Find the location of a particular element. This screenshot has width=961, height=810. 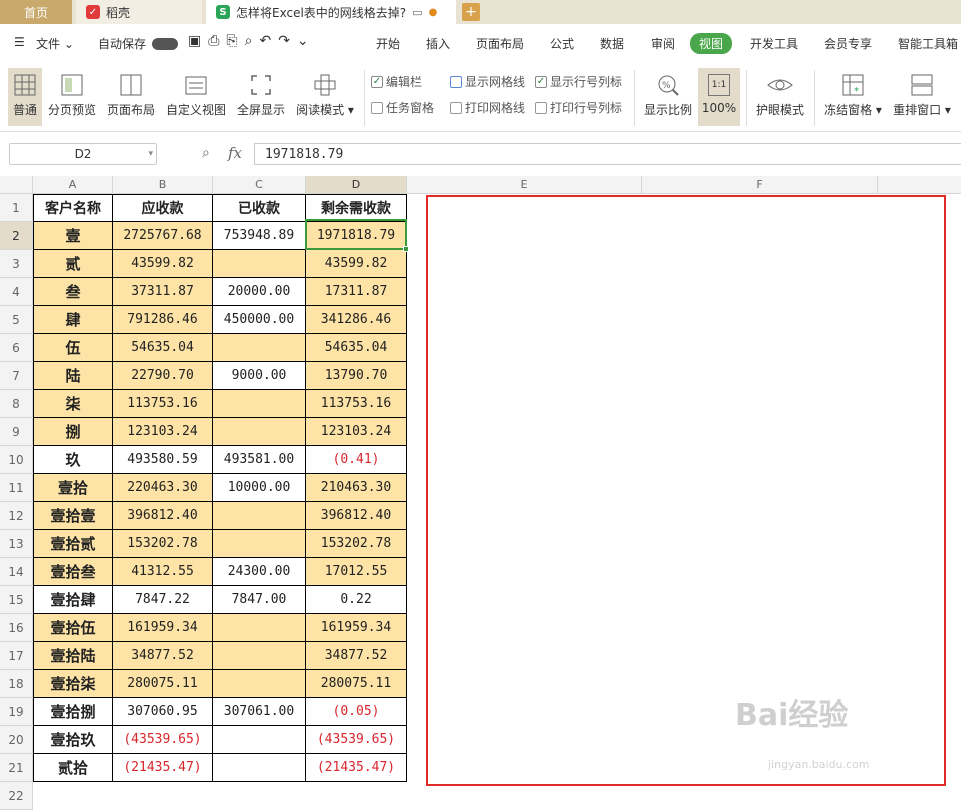

zoom-100-button: 1:1 100% is located at coordinates (719, 97).